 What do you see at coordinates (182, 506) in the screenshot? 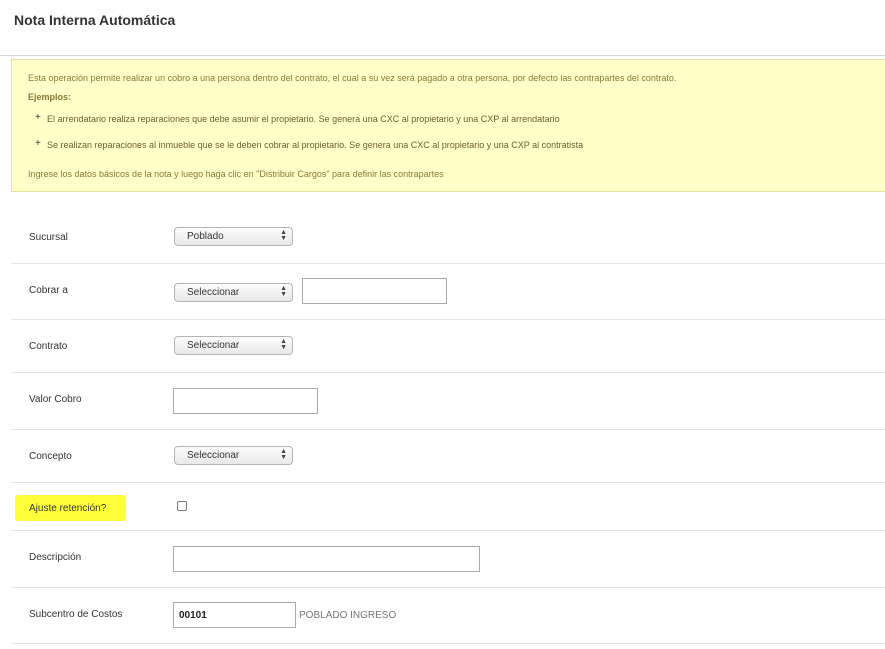
I see `ajuste-retencion-checkbox` at bounding box center [182, 506].